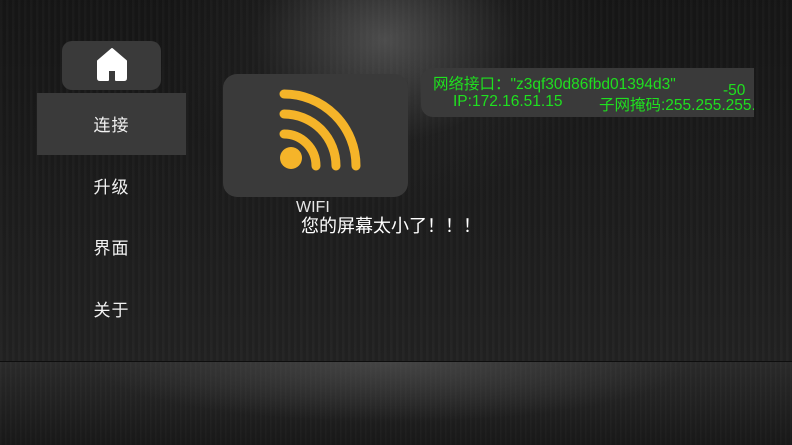 Image resolution: width=792 pixels, height=445 pixels. I want to click on sidebar-item-label: 关于, so click(111, 310).